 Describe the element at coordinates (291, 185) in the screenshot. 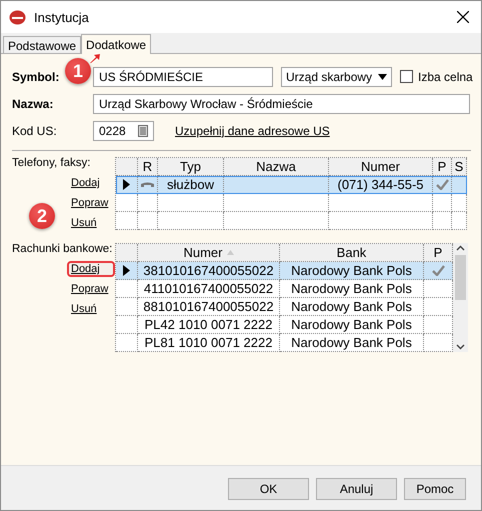

I see `table-row: służbow (071) 344-55-5` at that location.